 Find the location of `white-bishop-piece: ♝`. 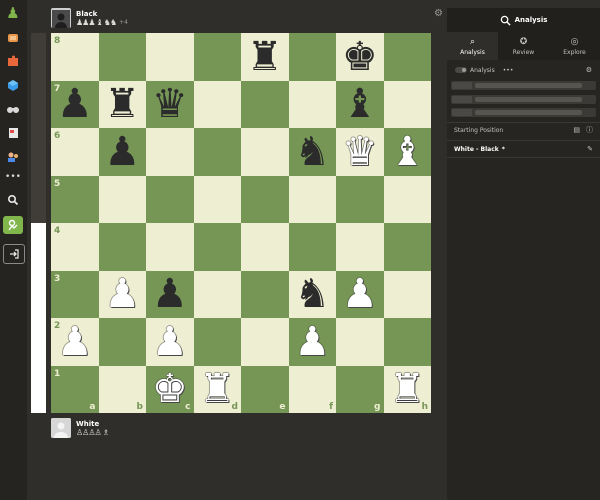

white-bishop-piece: ♝ is located at coordinates (407, 152).